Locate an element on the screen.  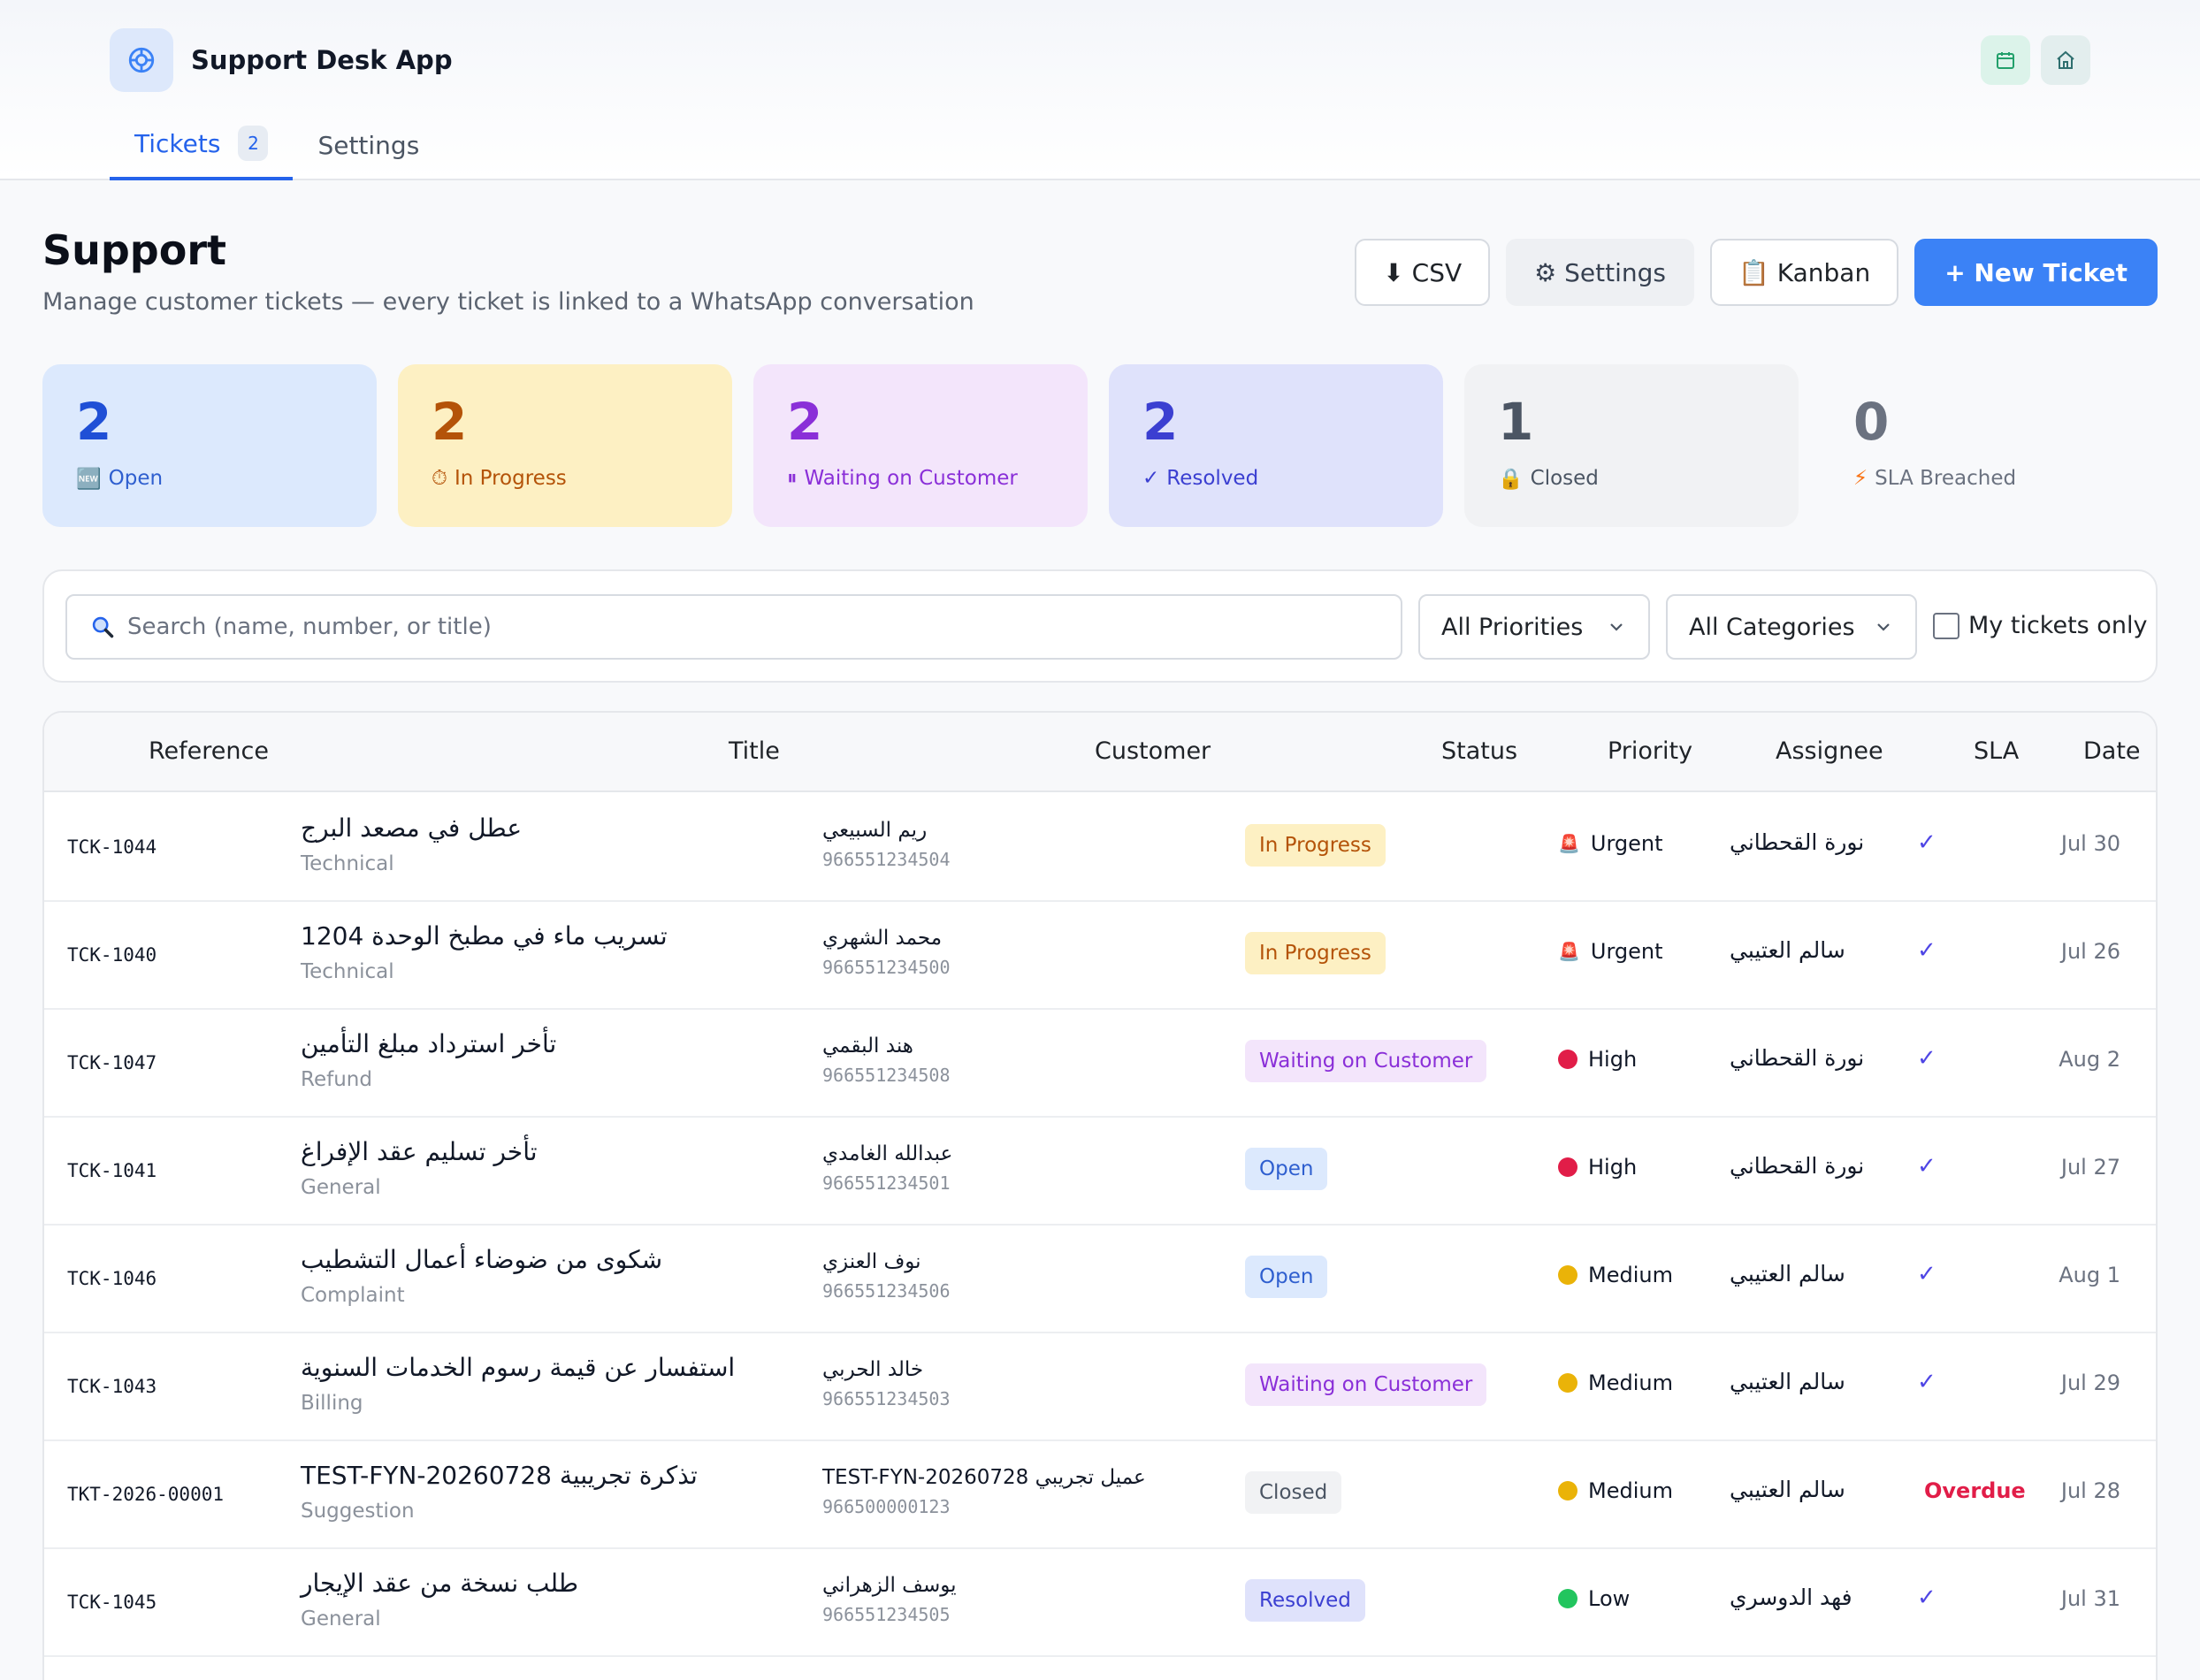
header-actions: ⬇ CSV ⚙ Settings 📋 Kanban + New Ticket is located at coordinates (1756, 272).